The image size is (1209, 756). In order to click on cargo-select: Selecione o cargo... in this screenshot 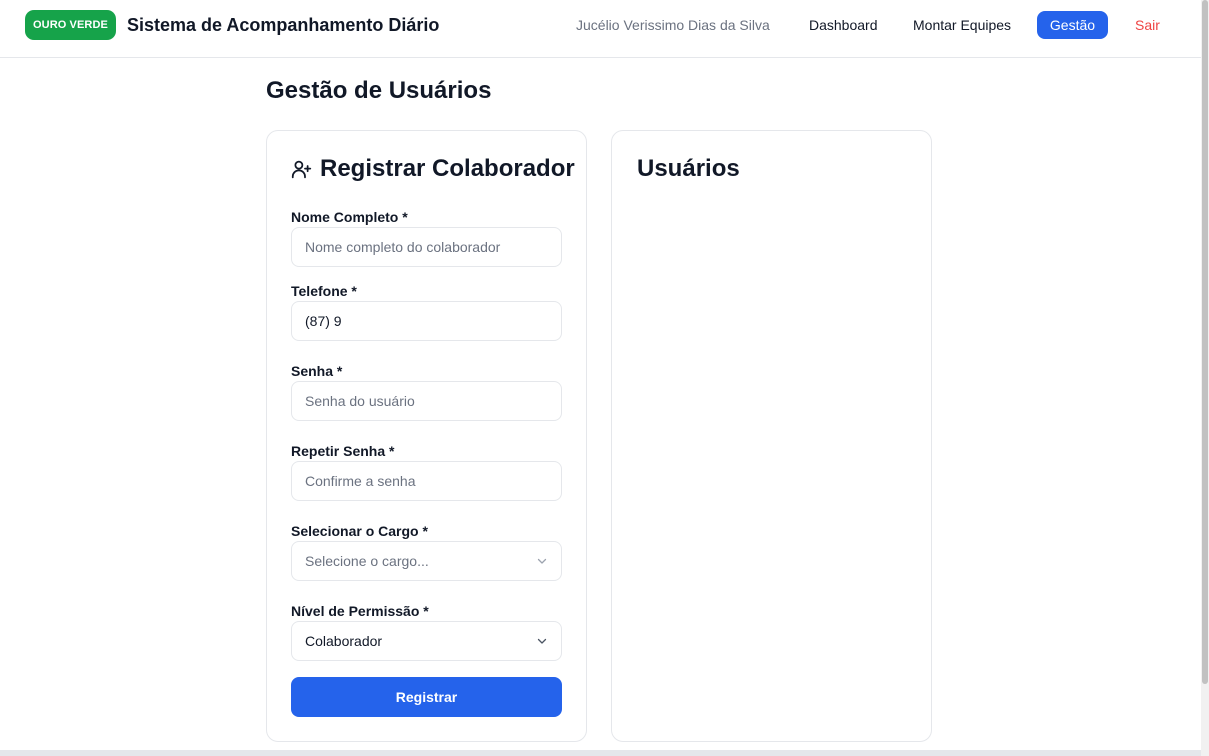, I will do `click(426, 561)`.